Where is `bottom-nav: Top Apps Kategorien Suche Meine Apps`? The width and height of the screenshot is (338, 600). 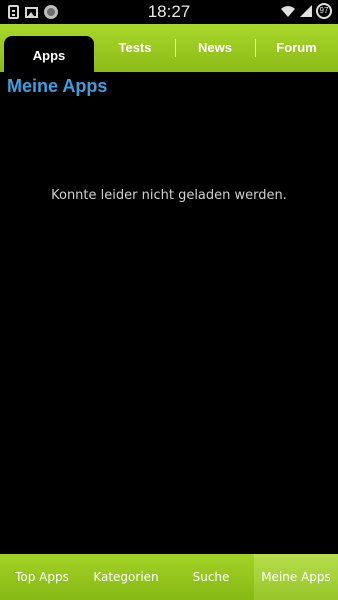
bottom-nav: Top Apps Kategorien Suche Meine Apps is located at coordinates (169, 577).